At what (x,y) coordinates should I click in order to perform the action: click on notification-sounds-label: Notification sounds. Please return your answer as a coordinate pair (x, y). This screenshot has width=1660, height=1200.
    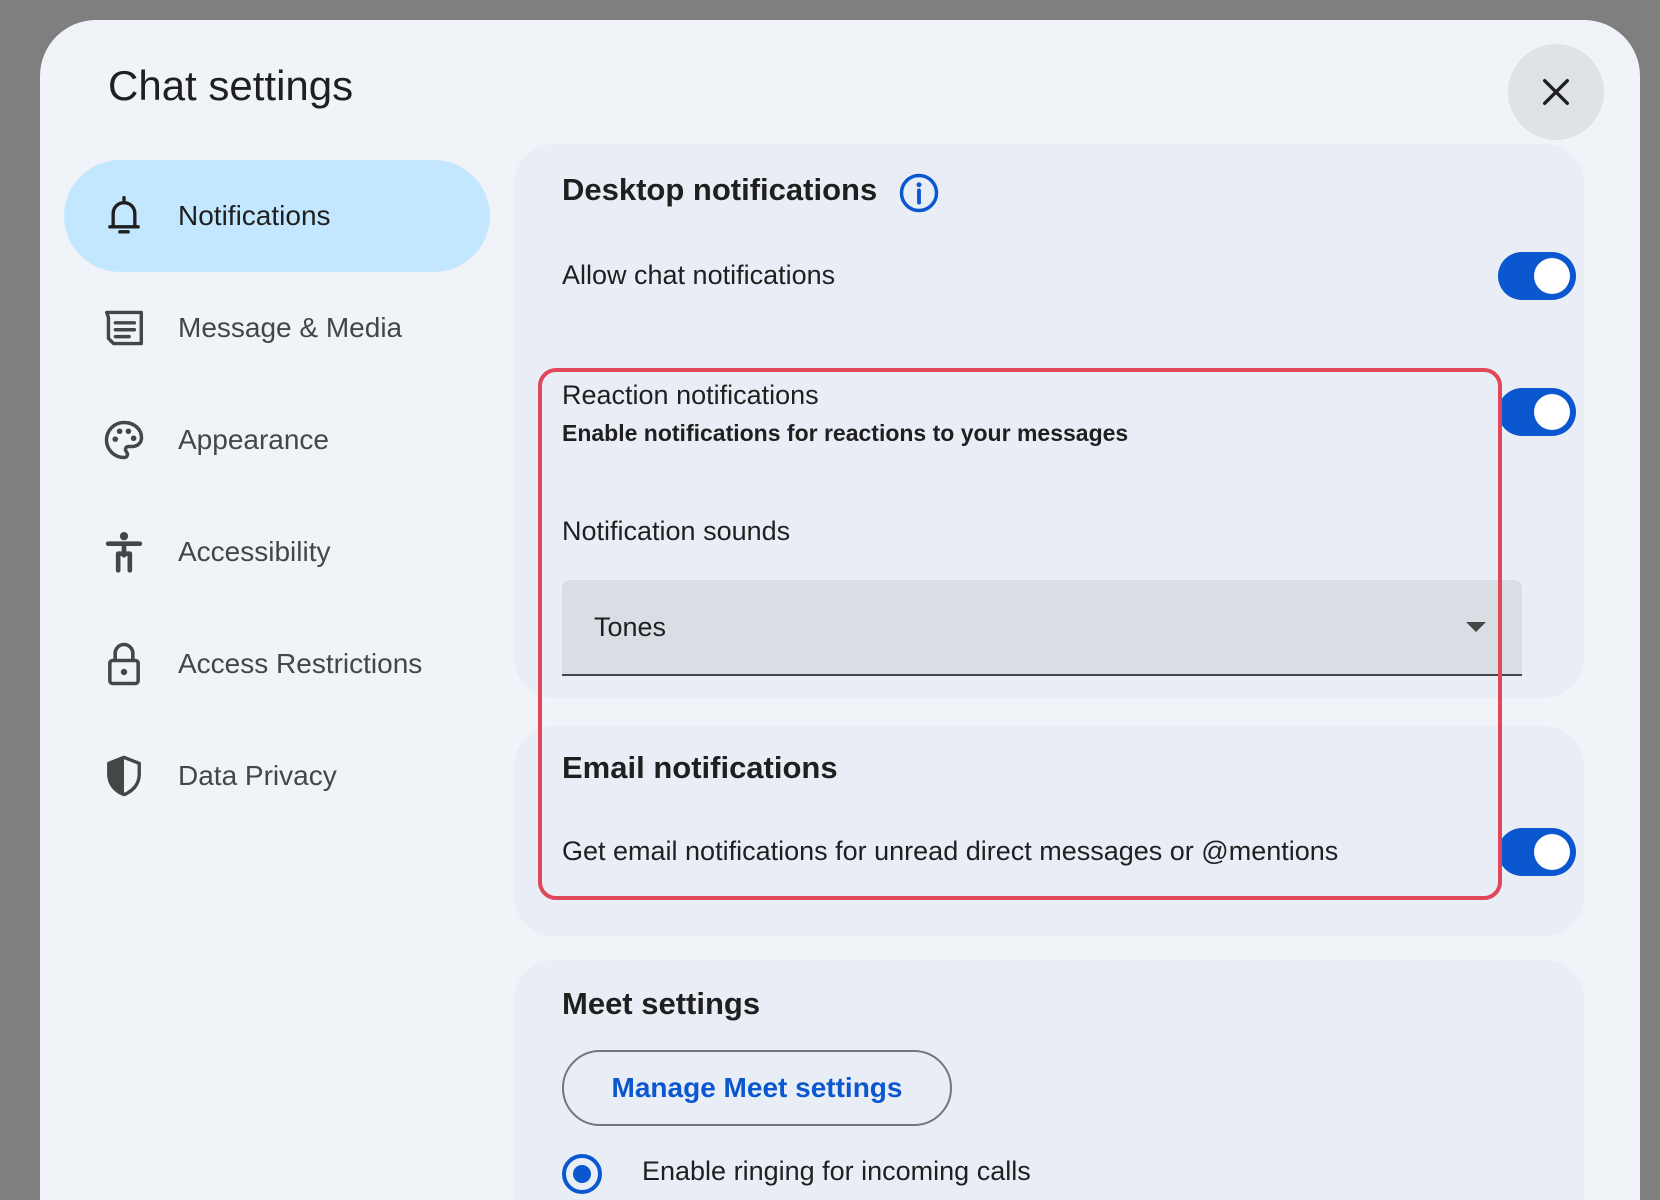
    Looking at the image, I should click on (676, 531).